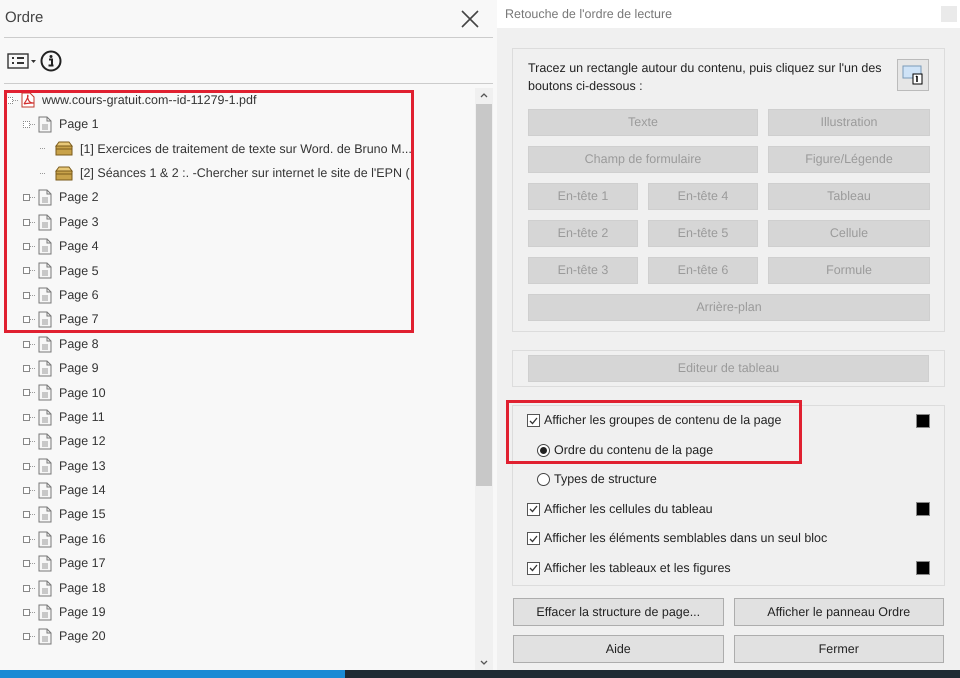 The height and width of the screenshot is (678, 960). Describe the element at coordinates (82, 636) in the screenshot. I see `tree-item: Page 20` at that location.